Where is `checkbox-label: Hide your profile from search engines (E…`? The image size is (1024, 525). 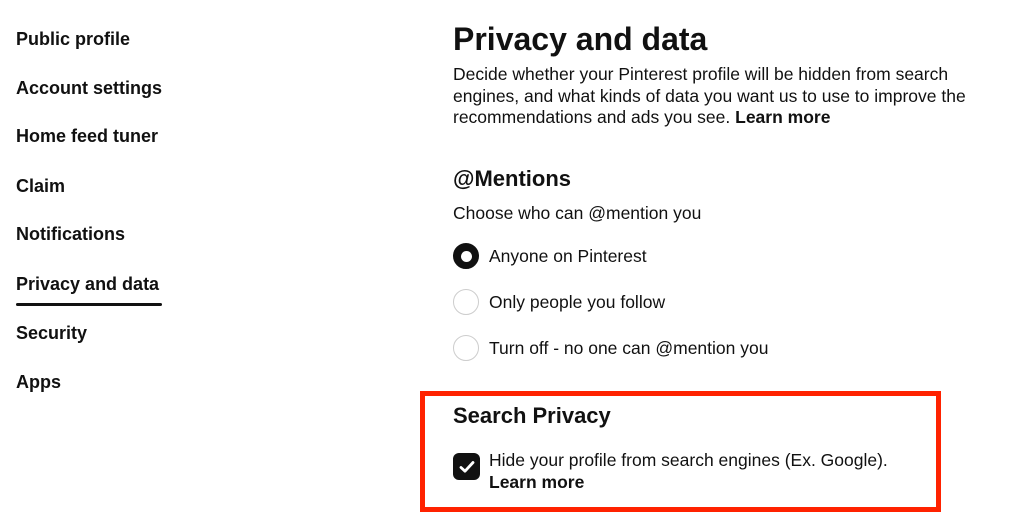
checkbox-label: Hide your profile from search engines (E… is located at coordinates (688, 460).